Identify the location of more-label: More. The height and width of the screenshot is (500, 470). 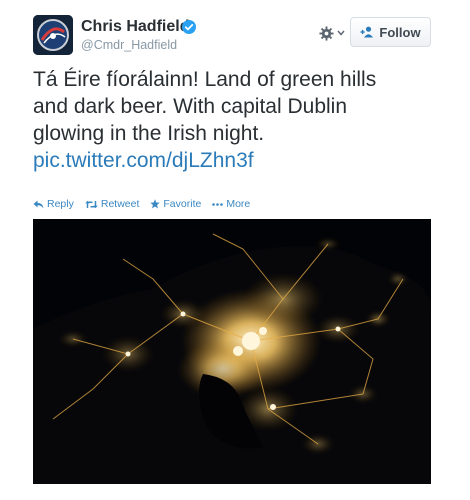
(238, 204).